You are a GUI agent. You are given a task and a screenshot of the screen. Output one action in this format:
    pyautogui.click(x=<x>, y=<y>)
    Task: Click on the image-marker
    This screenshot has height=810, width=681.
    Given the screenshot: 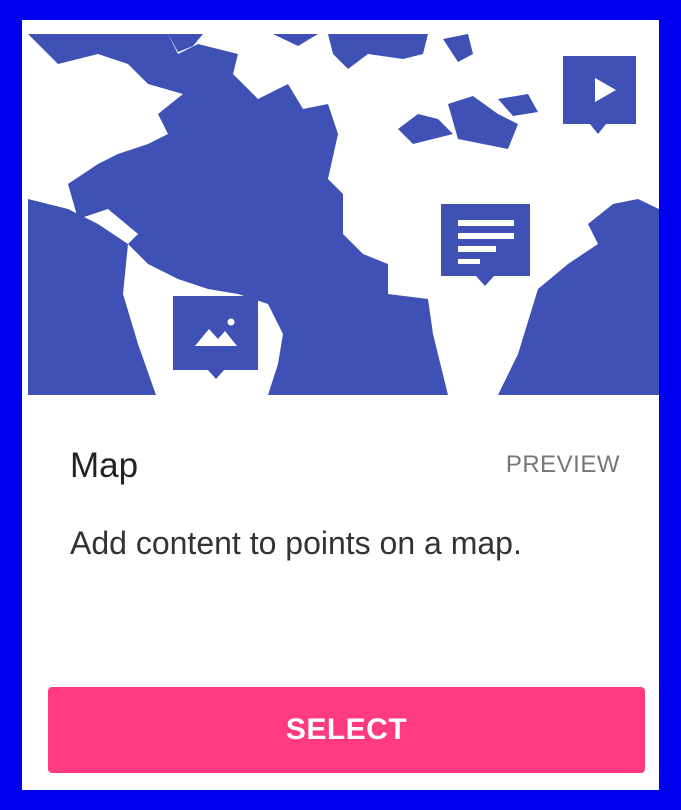 What is the action you would take?
    pyautogui.click(x=215, y=337)
    